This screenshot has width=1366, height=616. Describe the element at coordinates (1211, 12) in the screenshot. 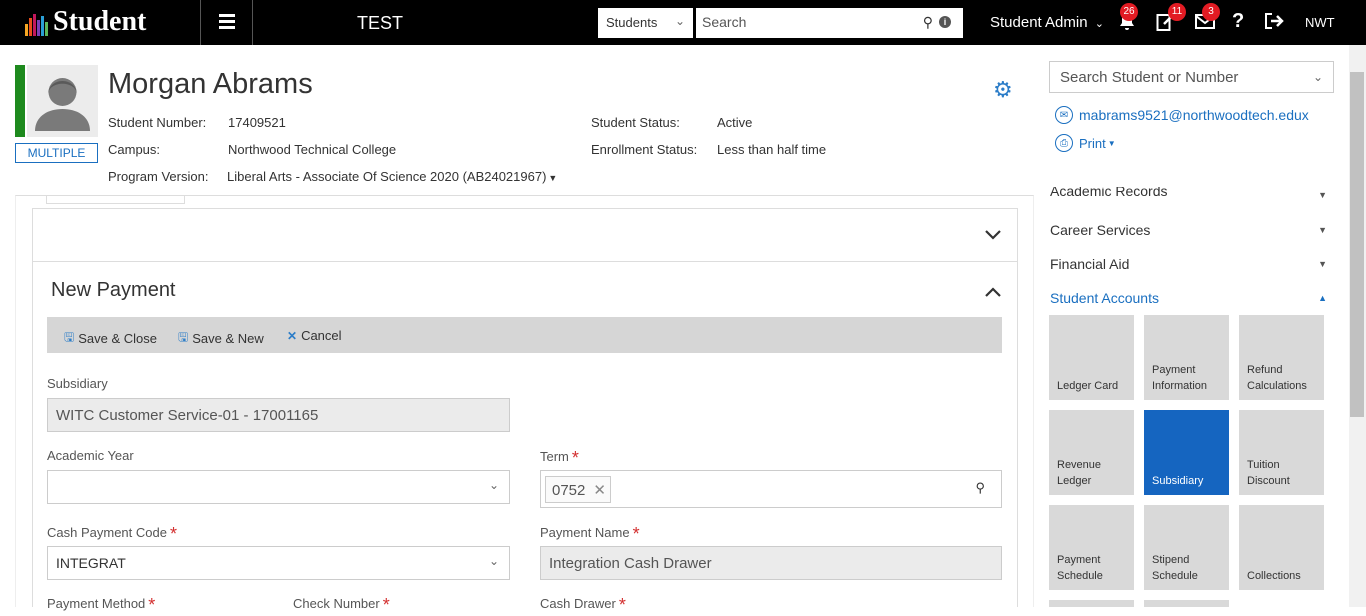

I see `messages-badge: 3` at that location.